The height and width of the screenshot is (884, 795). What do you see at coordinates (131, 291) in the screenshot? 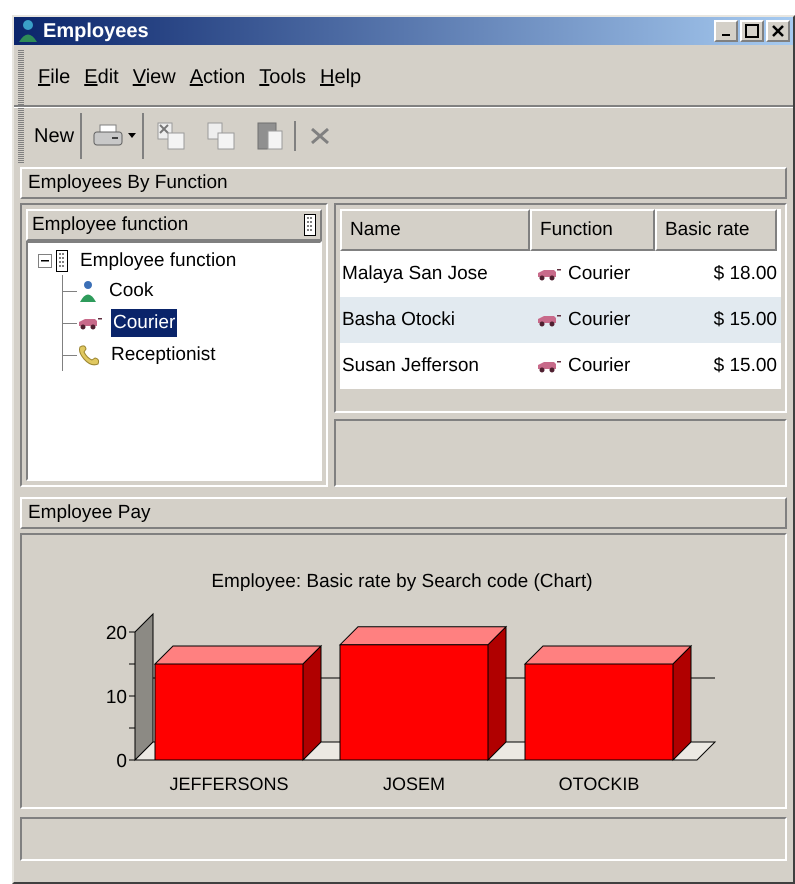
I see `tree-item: Cook` at bounding box center [131, 291].